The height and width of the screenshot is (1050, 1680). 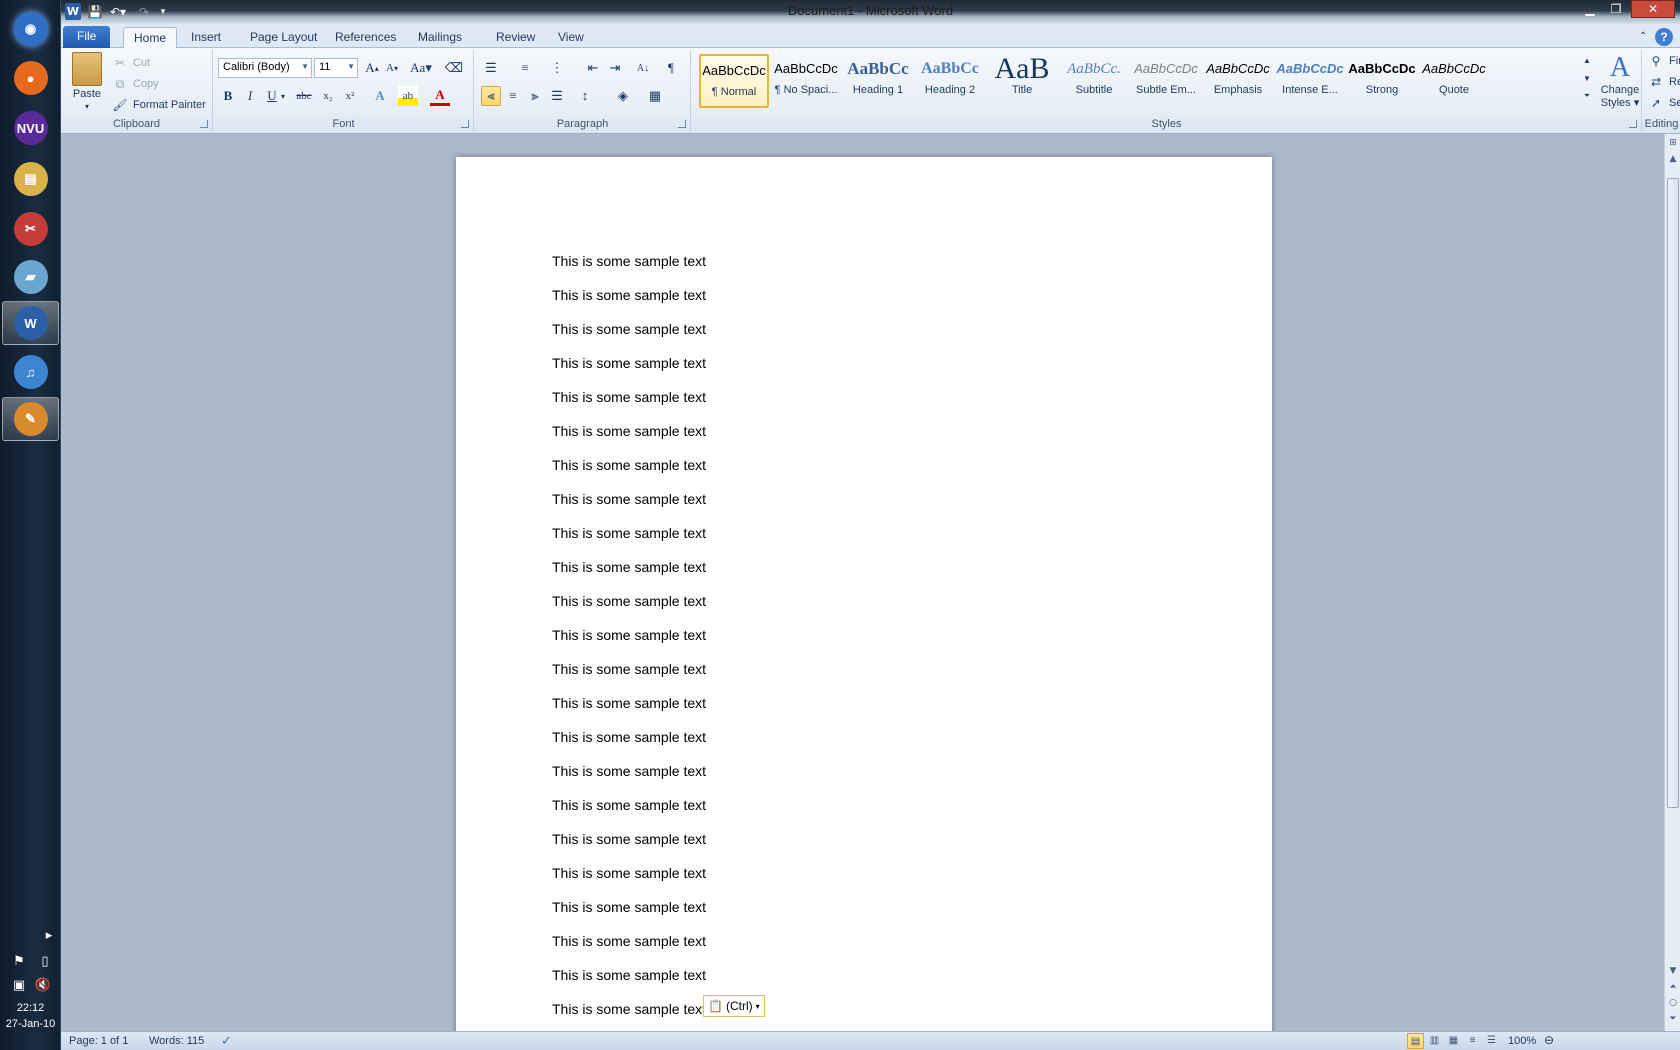 What do you see at coordinates (1522, 1041) in the screenshot?
I see `zoom-level: 100%` at bounding box center [1522, 1041].